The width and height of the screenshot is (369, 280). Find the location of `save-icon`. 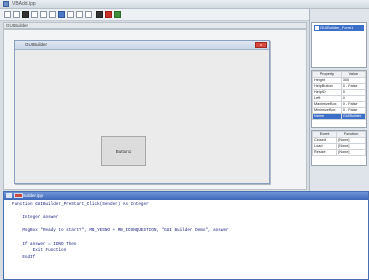

save-icon is located at coordinates (25, 14).